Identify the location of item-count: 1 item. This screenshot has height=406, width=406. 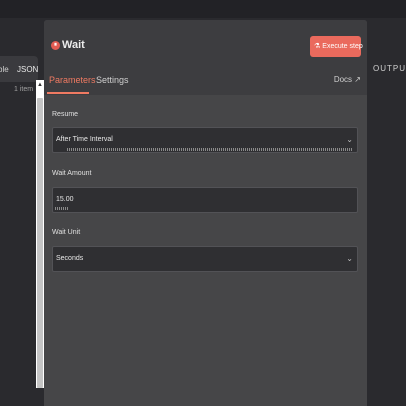
(24, 89).